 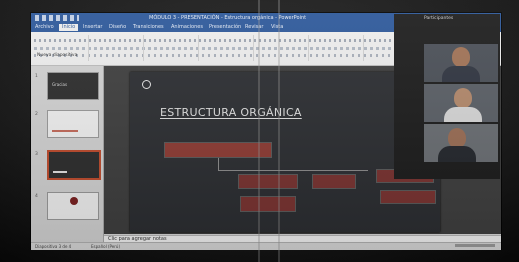 I want to click on status-bar: Diapositiva 3 de 4 Español (Perú), so click(x=266, y=246).